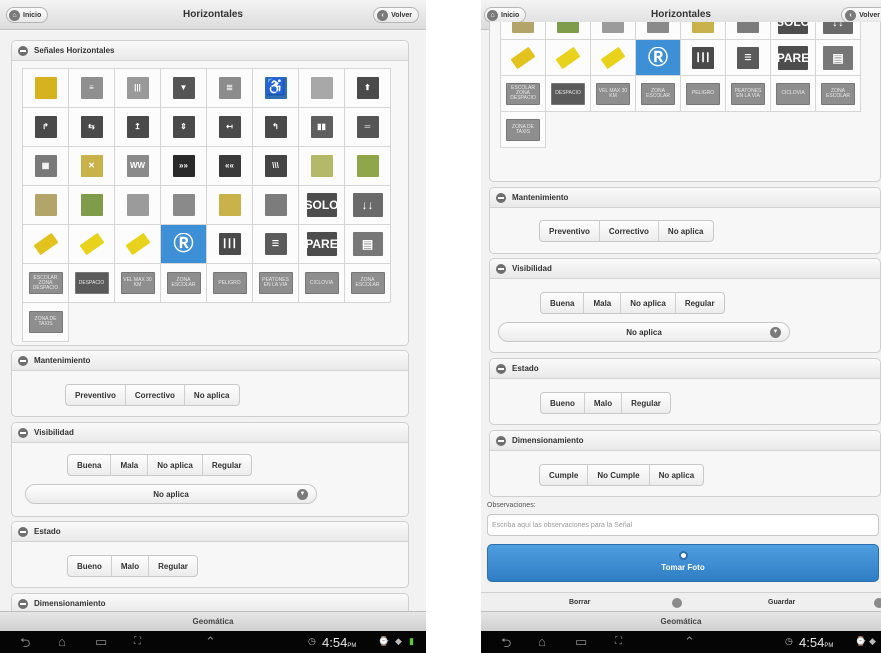 The image size is (881, 653). Describe the element at coordinates (184, 244) in the screenshot. I see `signal-option: Ⓡ` at that location.